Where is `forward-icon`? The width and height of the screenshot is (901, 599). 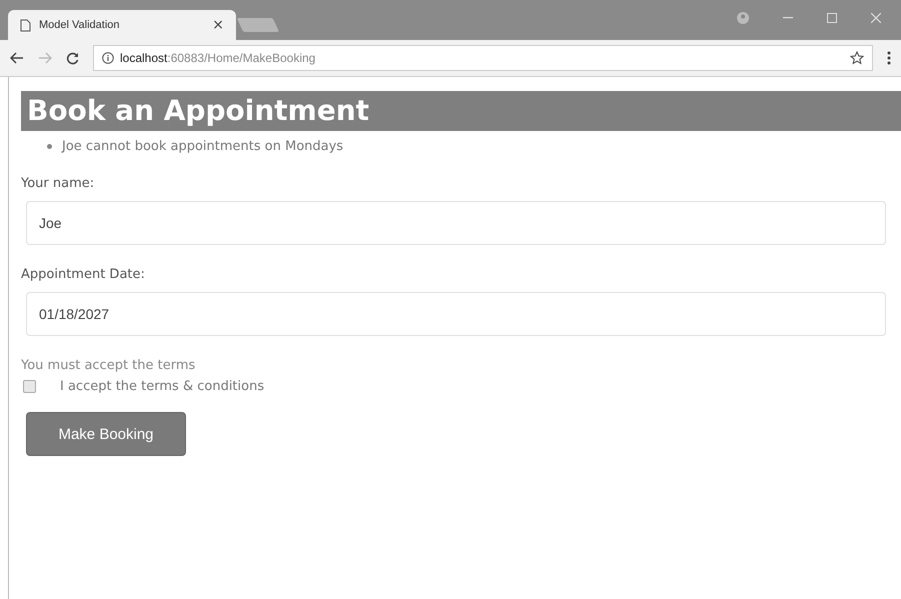 forward-icon is located at coordinates (45, 58).